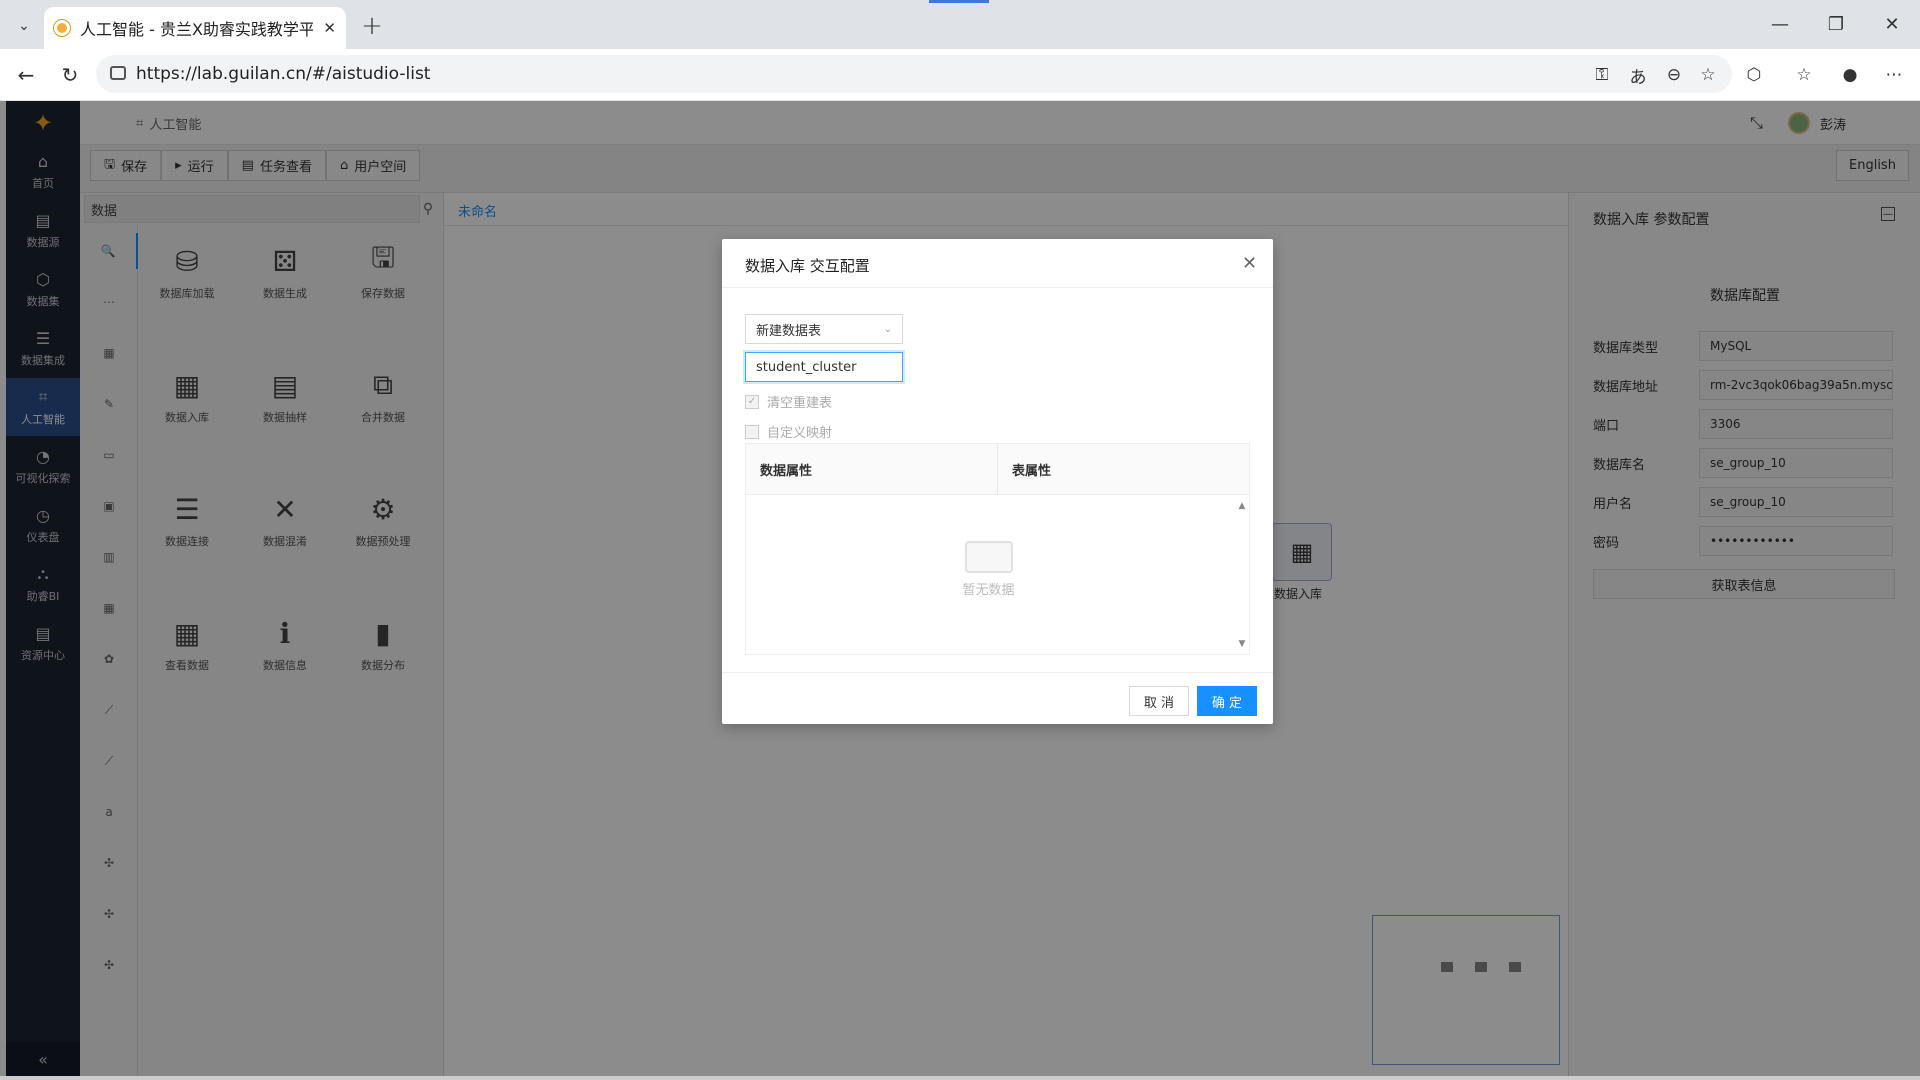 The image size is (1920, 1080). What do you see at coordinates (372, 26) in the screenshot?
I see `new-tab-button: +` at bounding box center [372, 26].